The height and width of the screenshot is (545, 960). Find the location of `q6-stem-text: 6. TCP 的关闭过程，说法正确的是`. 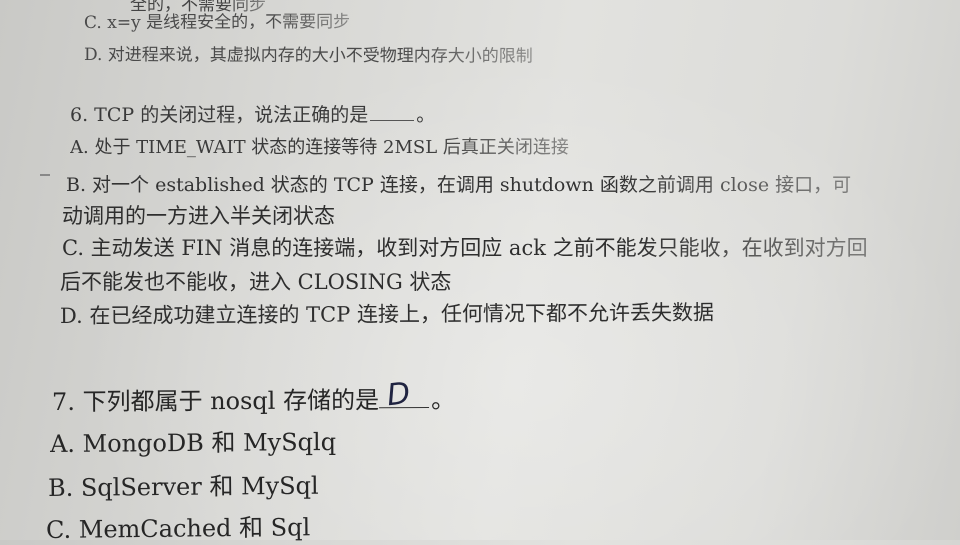

q6-stem-text: 6. TCP 的关闭过程，说法正确的是 is located at coordinates (219, 115).